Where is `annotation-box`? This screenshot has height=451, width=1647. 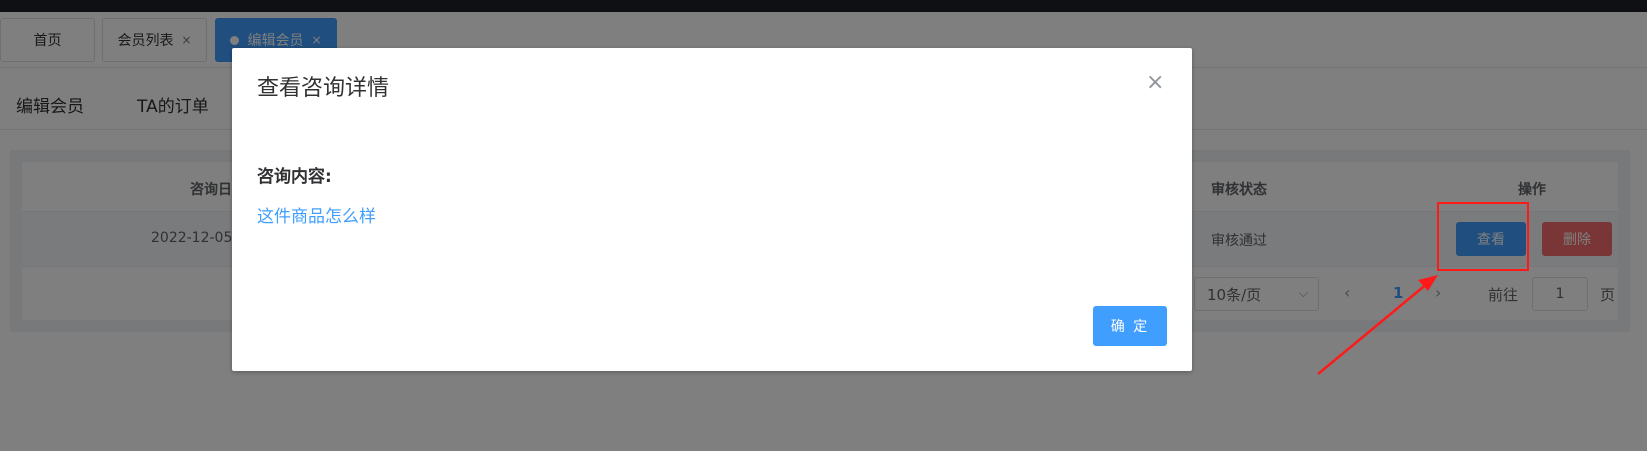 annotation-box is located at coordinates (1483, 236).